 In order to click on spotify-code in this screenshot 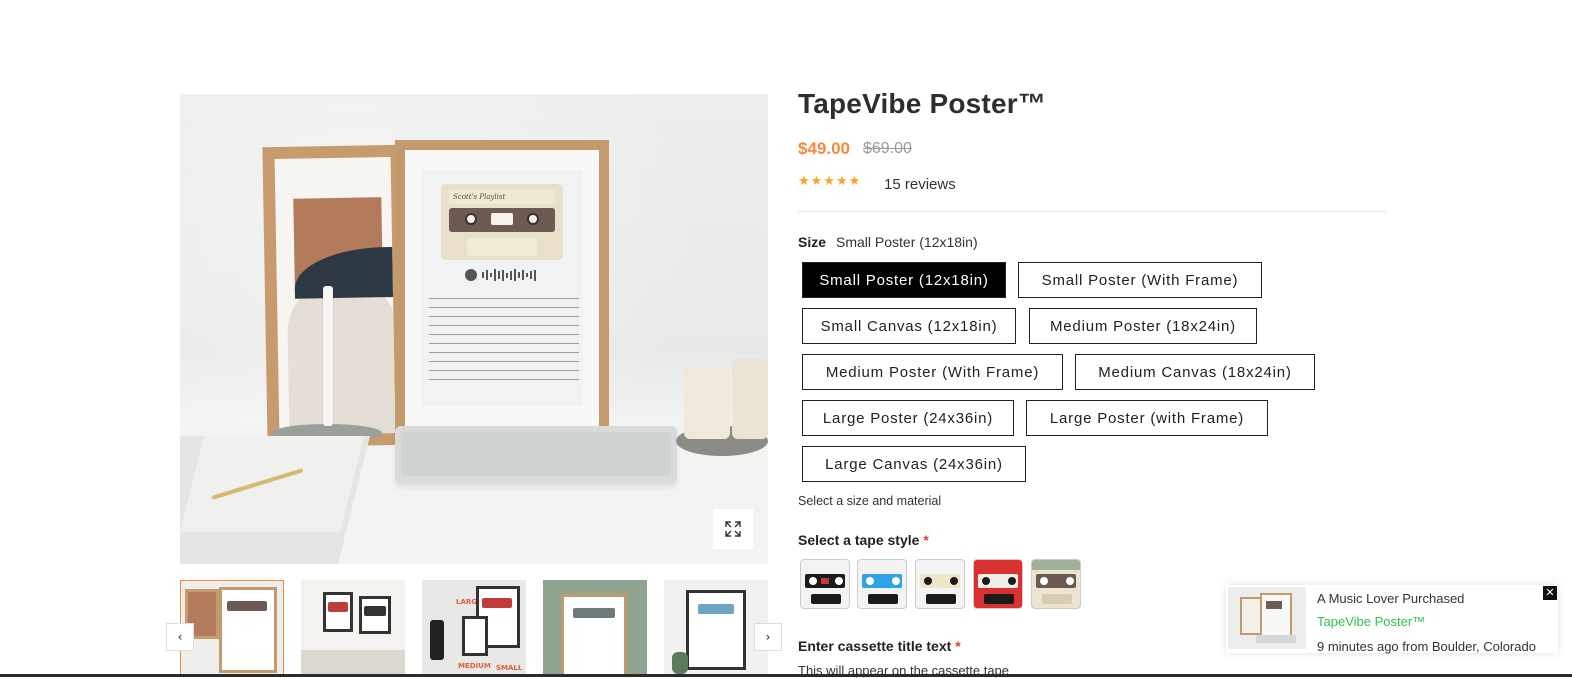, I will do `click(502, 275)`.